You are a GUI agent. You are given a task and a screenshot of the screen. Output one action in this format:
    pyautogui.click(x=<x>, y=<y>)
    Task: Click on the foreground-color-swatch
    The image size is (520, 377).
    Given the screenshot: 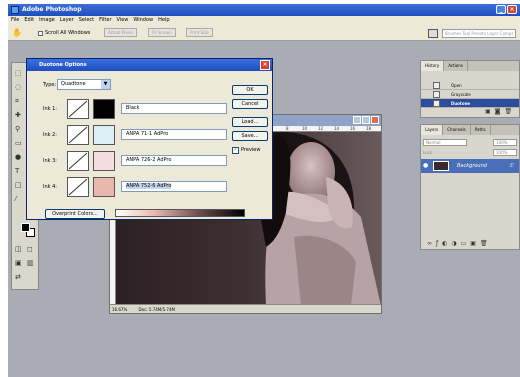 What is the action you would take?
    pyautogui.click(x=25, y=227)
    